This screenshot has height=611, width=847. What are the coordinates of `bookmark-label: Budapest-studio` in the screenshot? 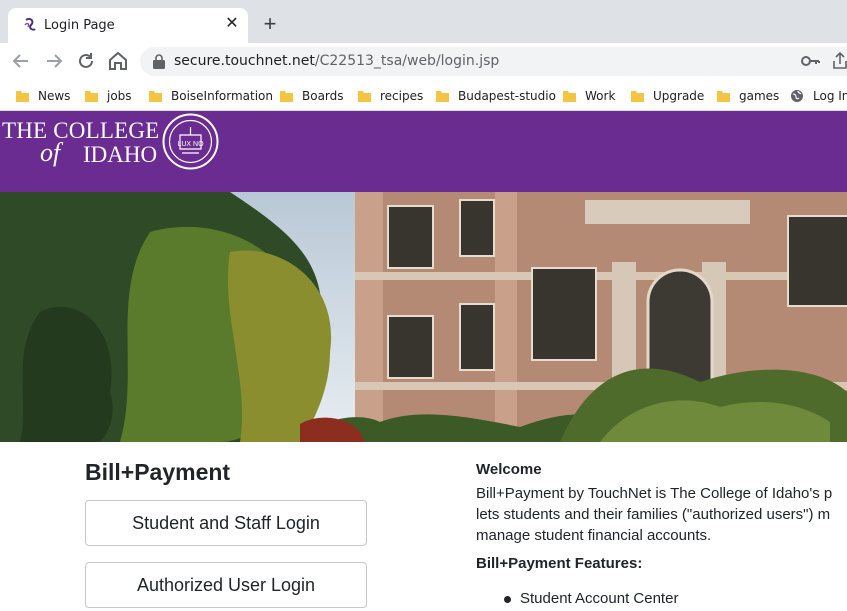 It's located at (507, 96).